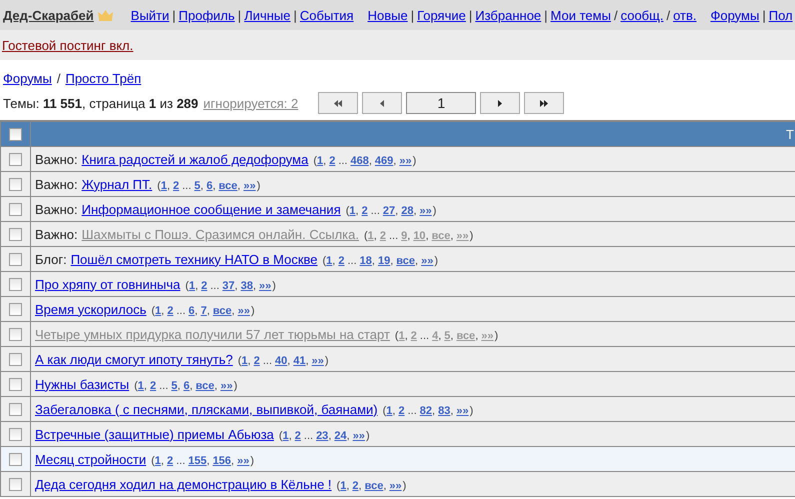  What do you see at coordinates (150, 15) in the screenshot?
I see `nav-link: Выйти` at bounding box center [150, 15].